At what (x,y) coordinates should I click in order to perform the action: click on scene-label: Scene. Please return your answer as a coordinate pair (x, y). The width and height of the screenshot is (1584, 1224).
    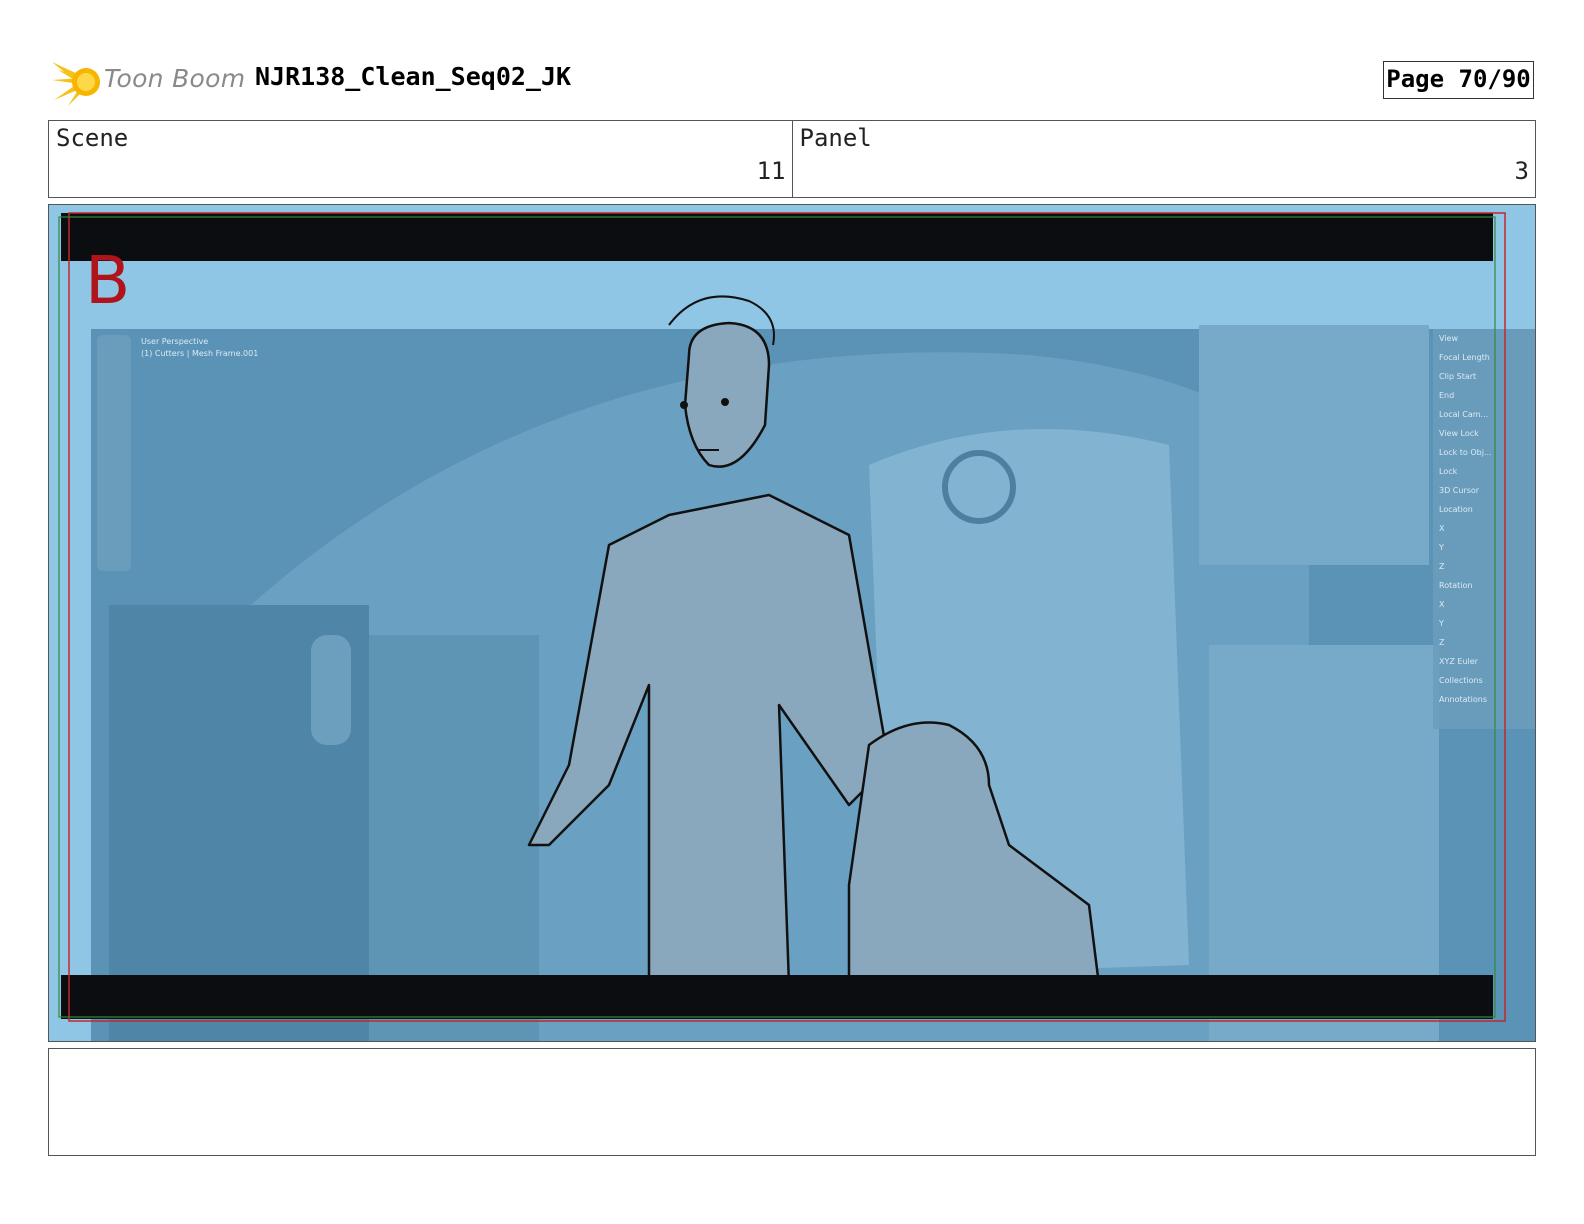
    Looking at the image, I should click on (92, 138).